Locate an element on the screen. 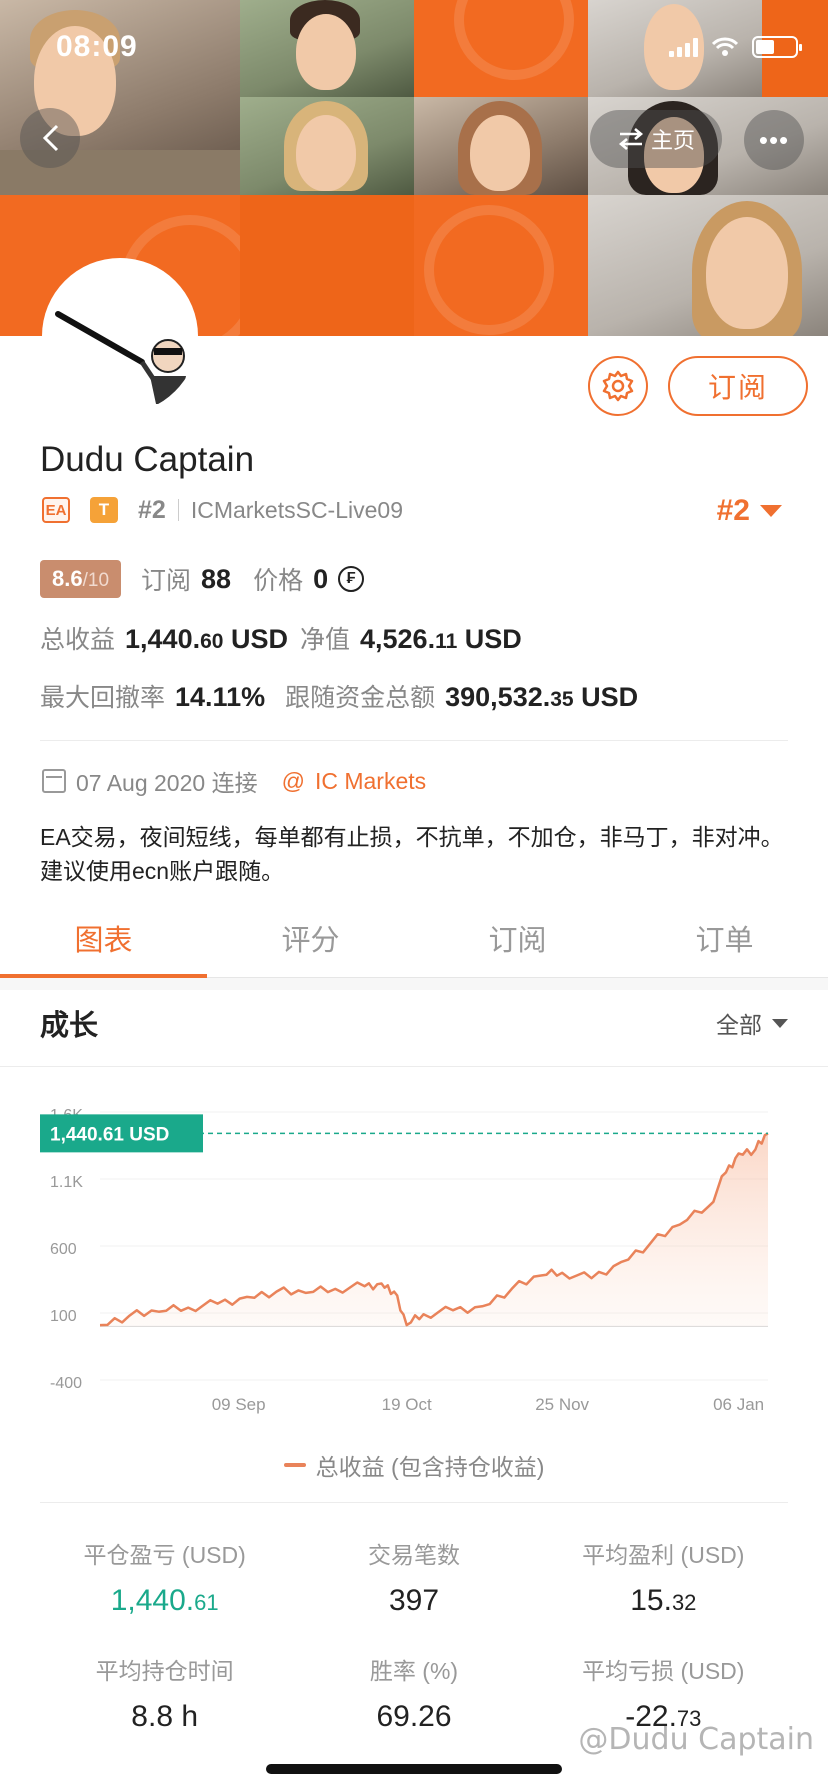  total-profit-value: 1,440.60 USD is located at coordinates (206, 639).